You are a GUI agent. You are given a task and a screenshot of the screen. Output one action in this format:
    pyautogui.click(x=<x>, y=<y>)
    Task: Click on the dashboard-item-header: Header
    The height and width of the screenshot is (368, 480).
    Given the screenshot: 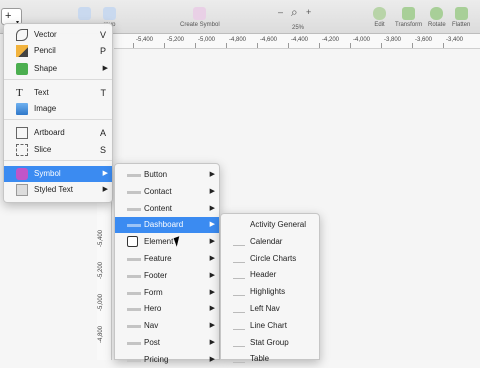 What is the action you would take?
    pyautogui.click(x=270, y=275)
    